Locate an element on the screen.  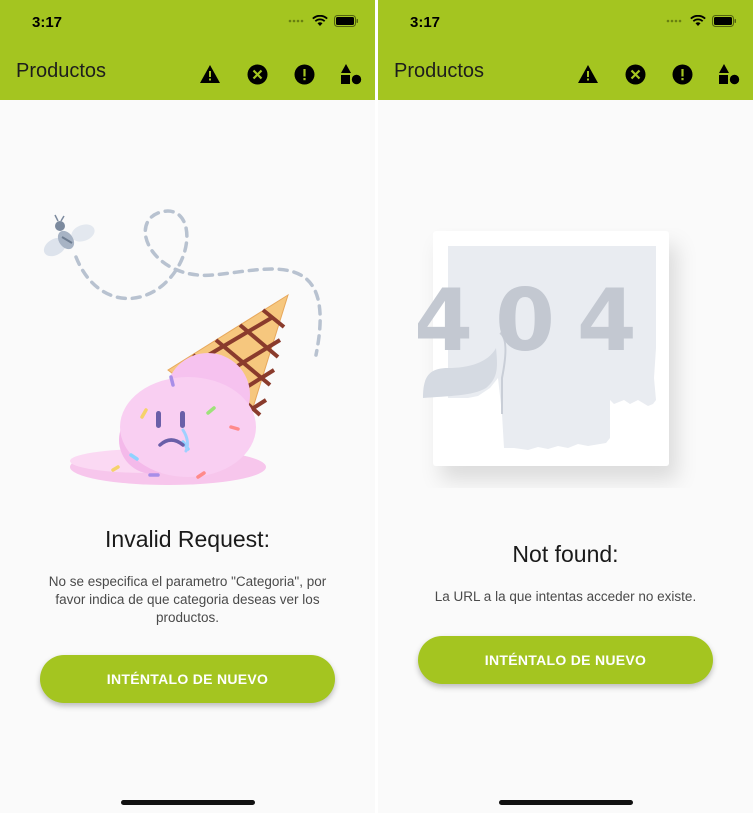
404-text: 404 is located at coordinates (538, 321).